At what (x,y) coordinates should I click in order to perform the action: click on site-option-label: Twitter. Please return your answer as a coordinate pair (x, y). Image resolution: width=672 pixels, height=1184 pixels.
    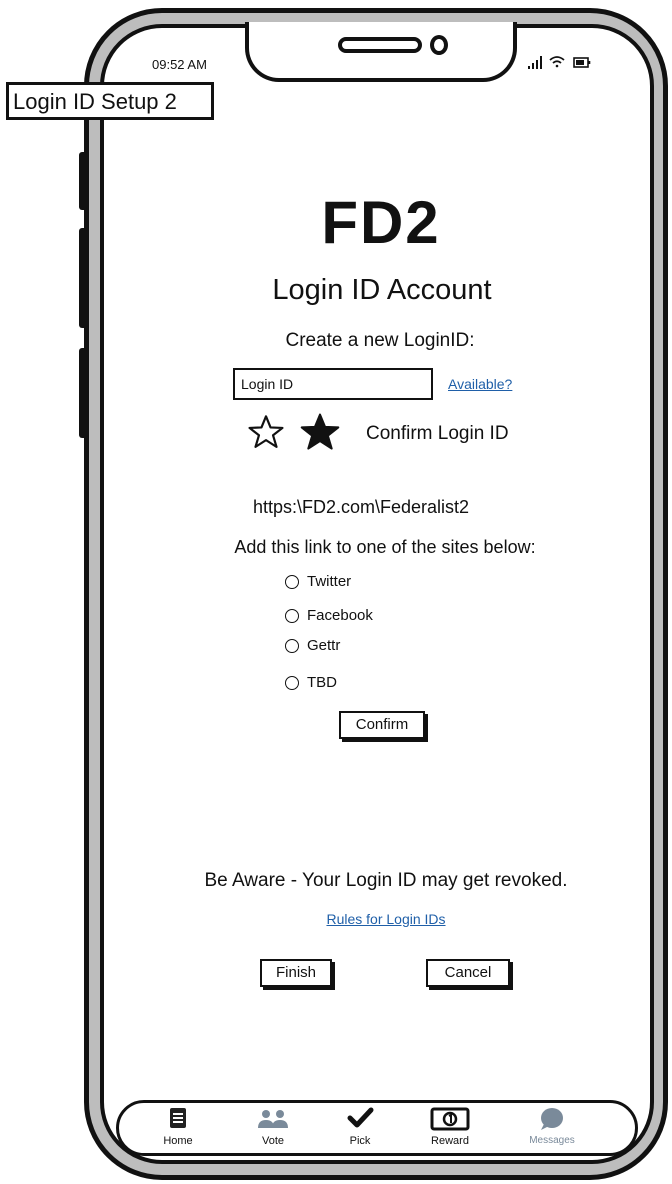
    Looking at the image, I should click on (329, 581).